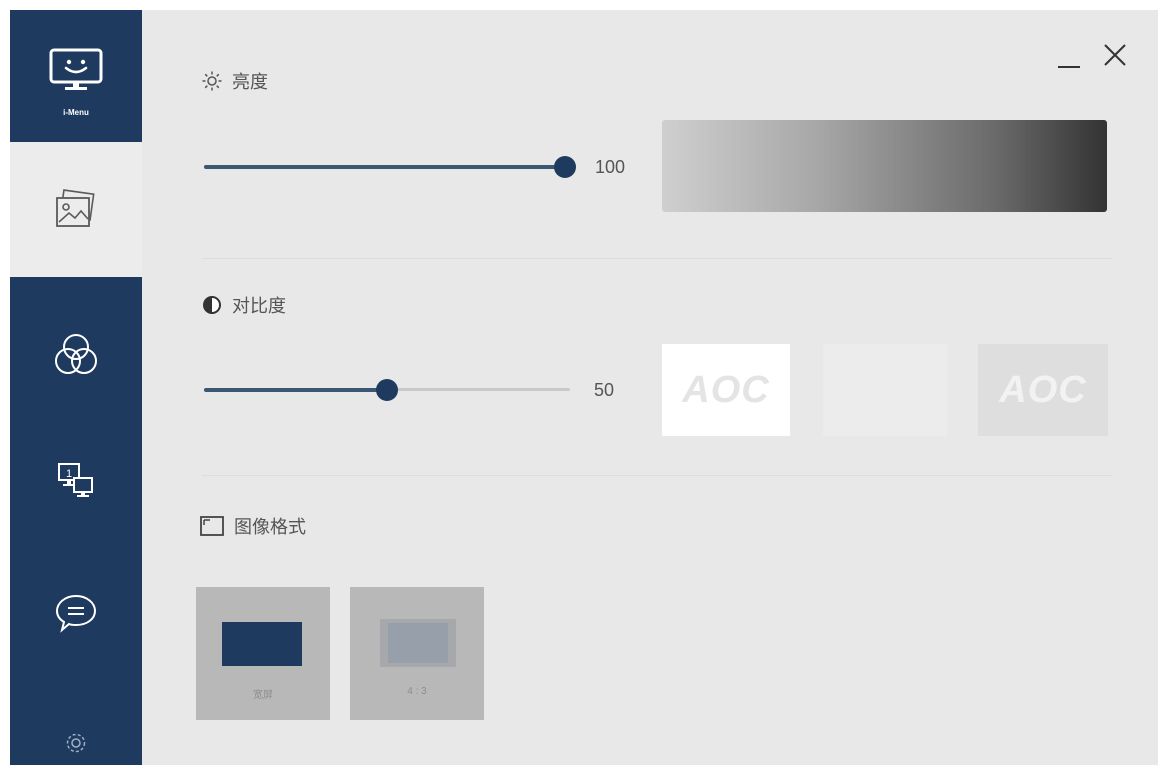  I want to click on chat-bubble-icon, so click(76, 613).